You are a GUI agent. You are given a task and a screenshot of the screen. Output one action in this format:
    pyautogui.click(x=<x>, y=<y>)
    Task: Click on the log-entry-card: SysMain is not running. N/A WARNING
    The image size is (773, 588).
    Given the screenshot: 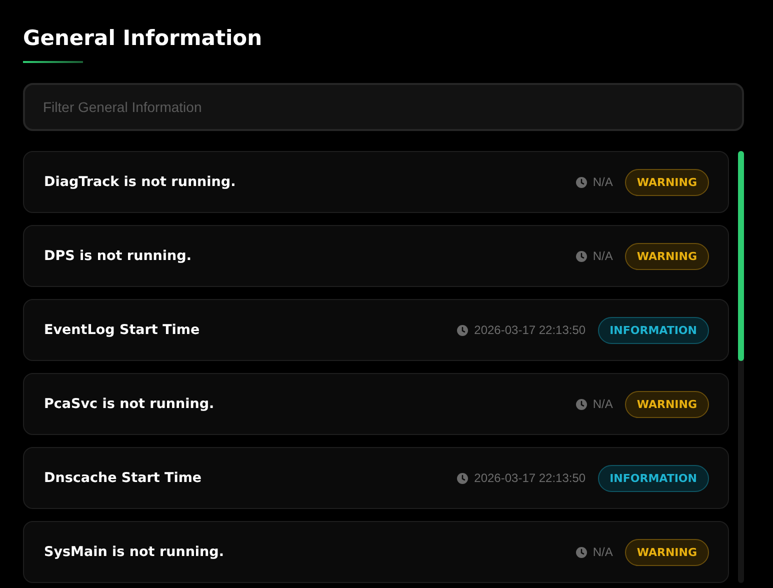 What is the action you would take?
    pyautogui.click(x=376, y=552)
    